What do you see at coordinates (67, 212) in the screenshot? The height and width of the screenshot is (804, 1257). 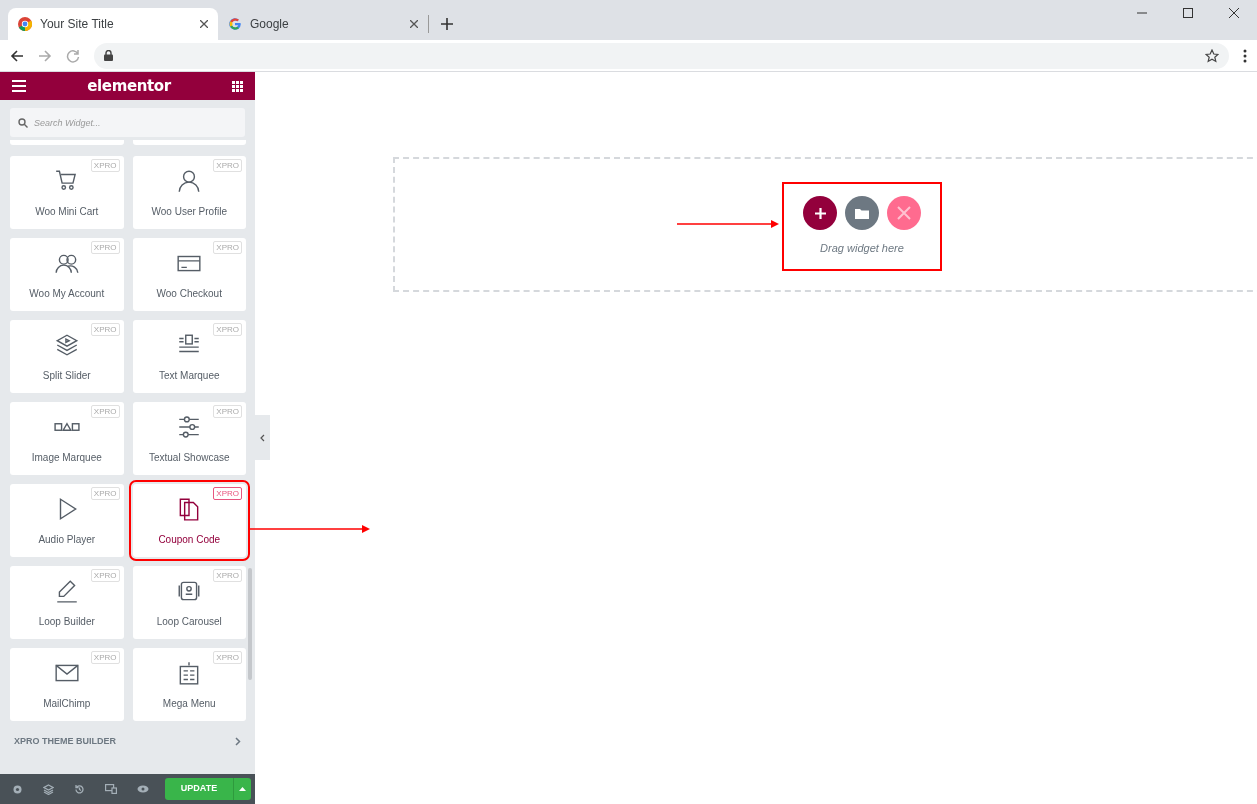 I see `widget-label: Woo Mini Cart` at bounding box center [67, 212].